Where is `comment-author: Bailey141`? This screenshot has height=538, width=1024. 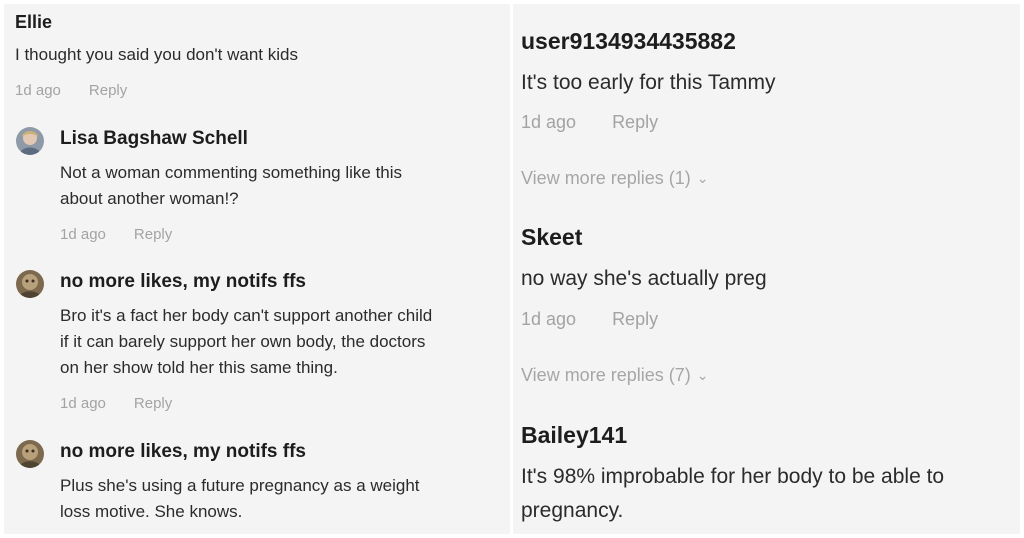
comment-author: Bailey141 is located at coordinates (574, 435).